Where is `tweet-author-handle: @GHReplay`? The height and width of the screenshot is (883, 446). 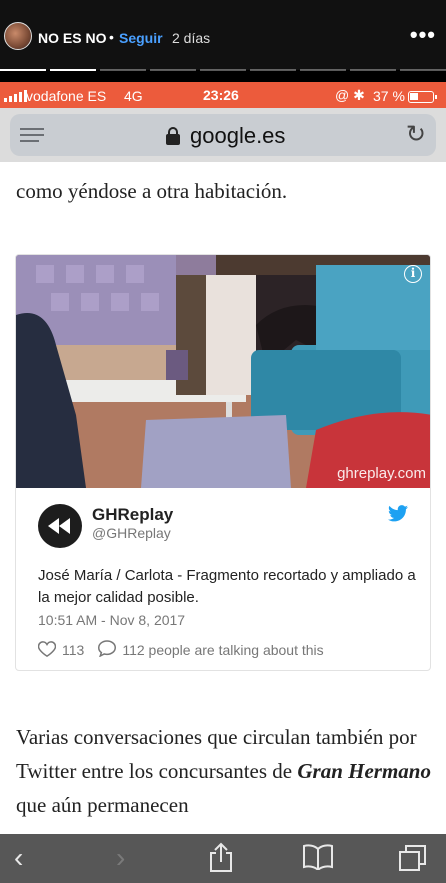 tweet-author-handle: @GHReplay is located at coordinates (131, 533).